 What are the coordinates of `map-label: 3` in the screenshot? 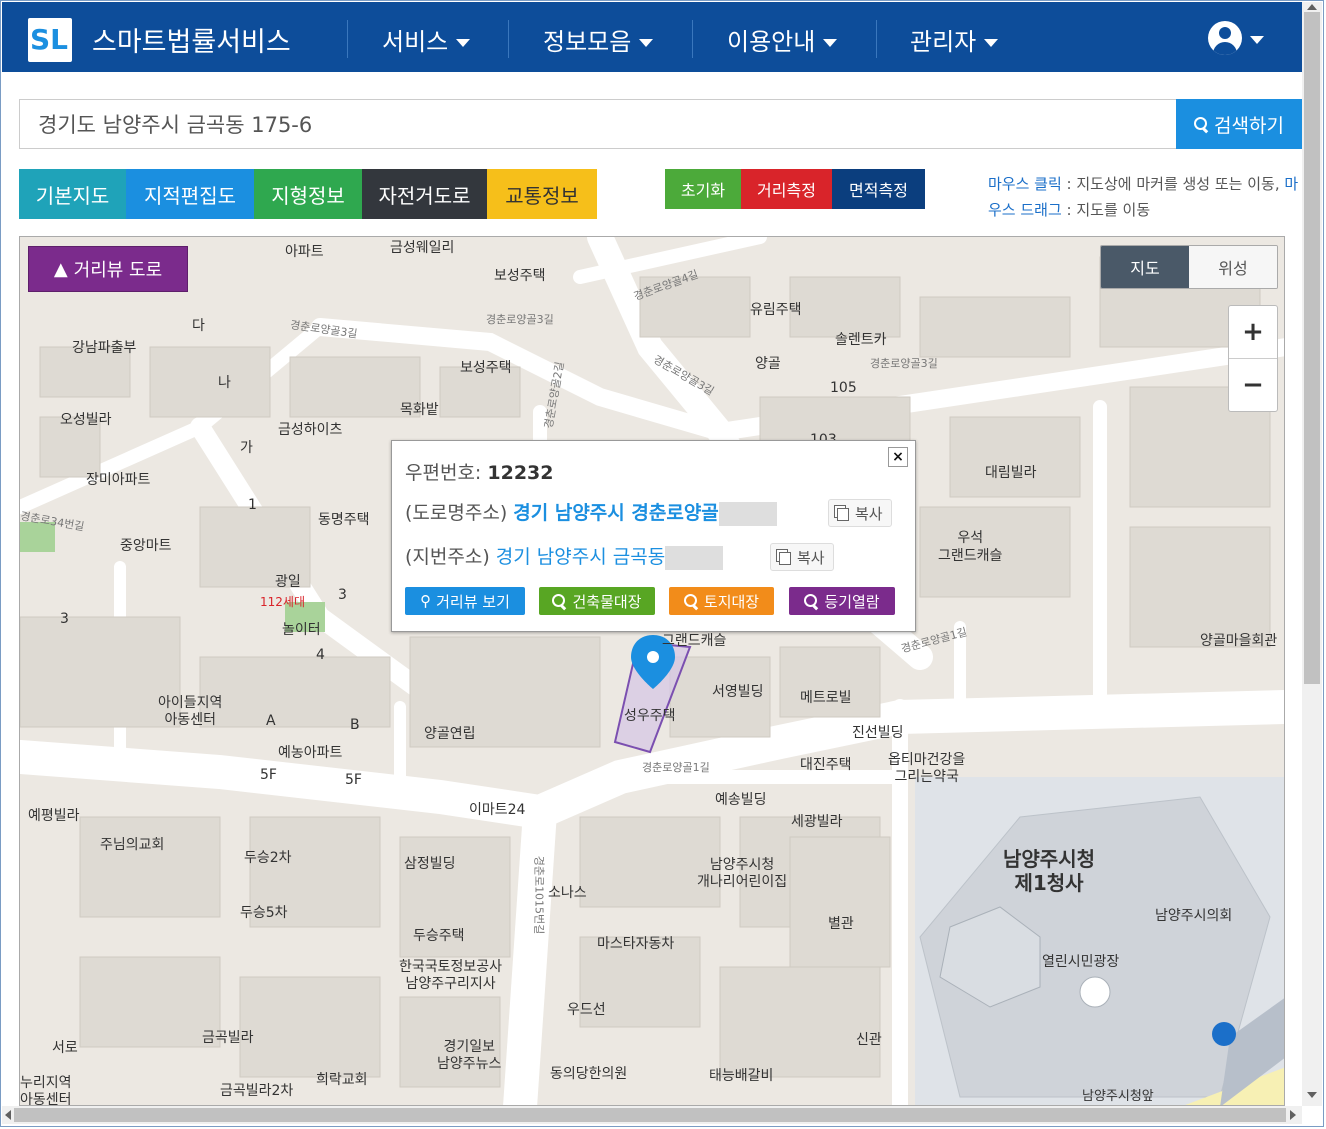 It's located at (342, 595).